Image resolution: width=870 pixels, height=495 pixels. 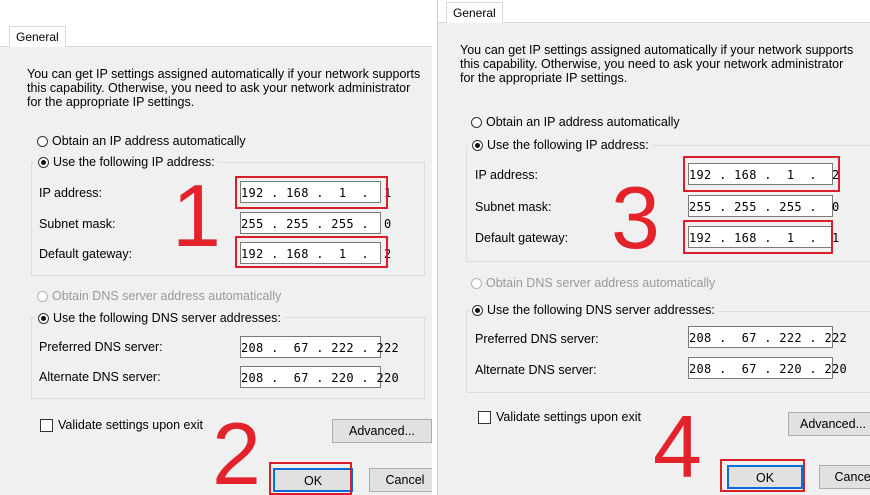 What do you see at coordinates (236, 449) in the screenshot?
I see `step-number-2: 2` at bounding box center [236, 449].